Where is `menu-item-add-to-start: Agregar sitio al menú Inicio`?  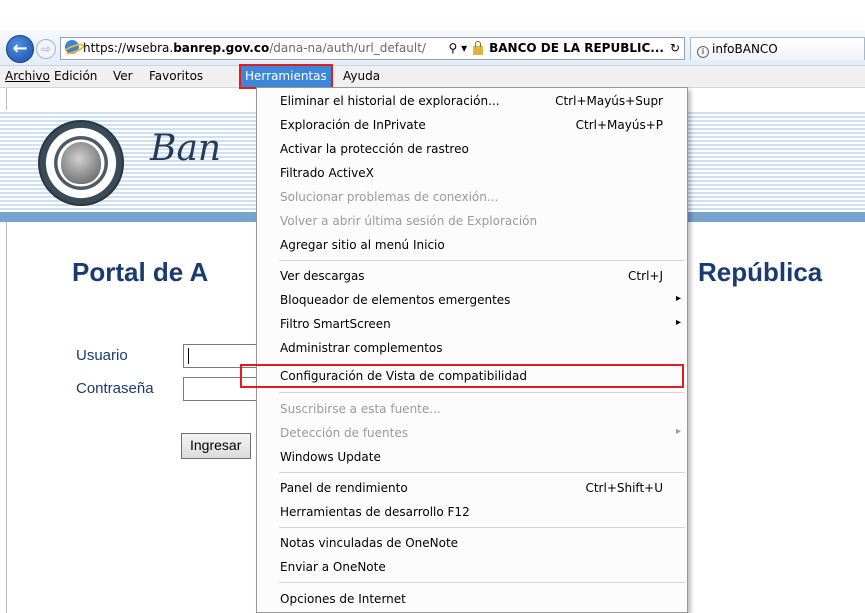 menu-item-add-to-start: Agregar sitio al menú Inicio is located at coordinates (472, 245).